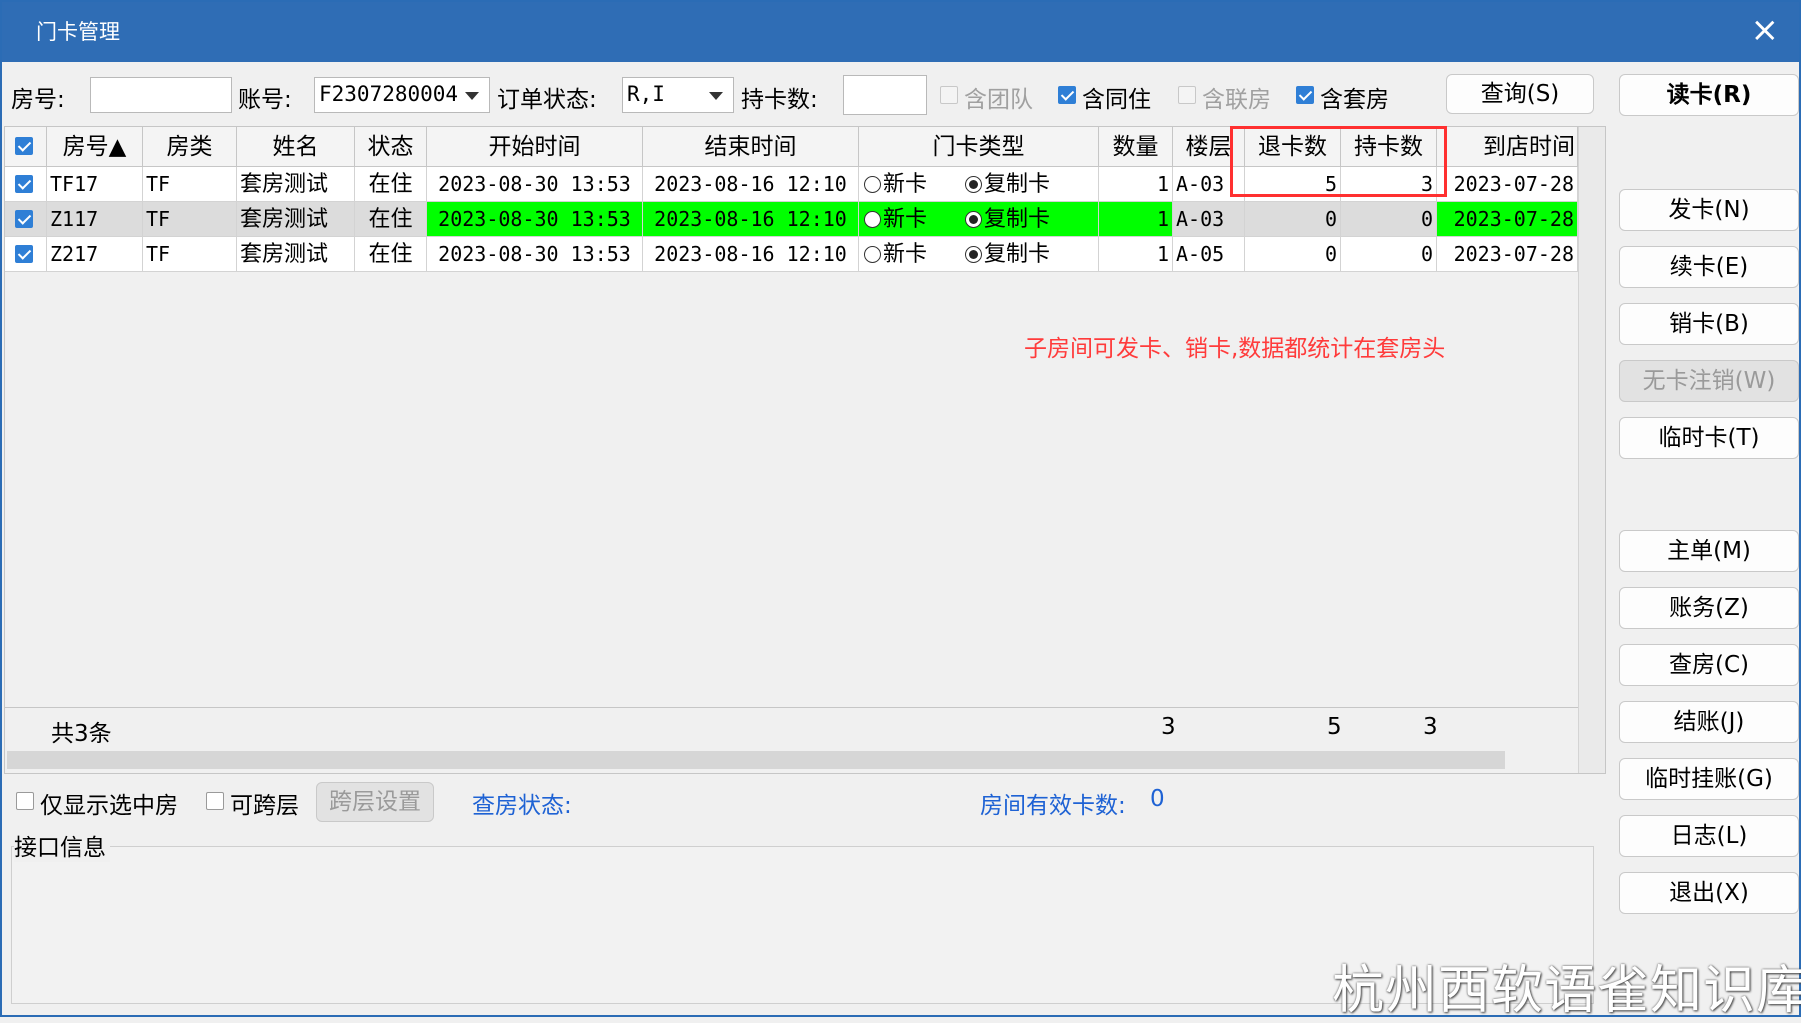 The height and width of the screenshot is (1023, 1801). I want to click on query-button: 查询(S), so click(1520, 94).